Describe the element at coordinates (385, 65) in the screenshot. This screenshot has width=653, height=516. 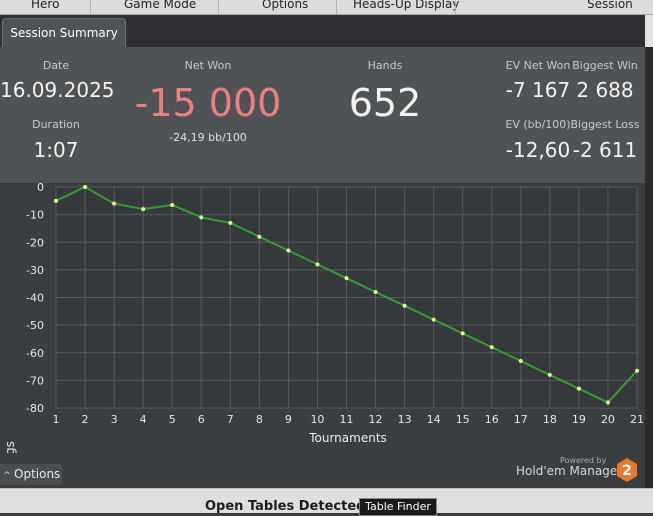
I see `hands-label: Hands` at that location.